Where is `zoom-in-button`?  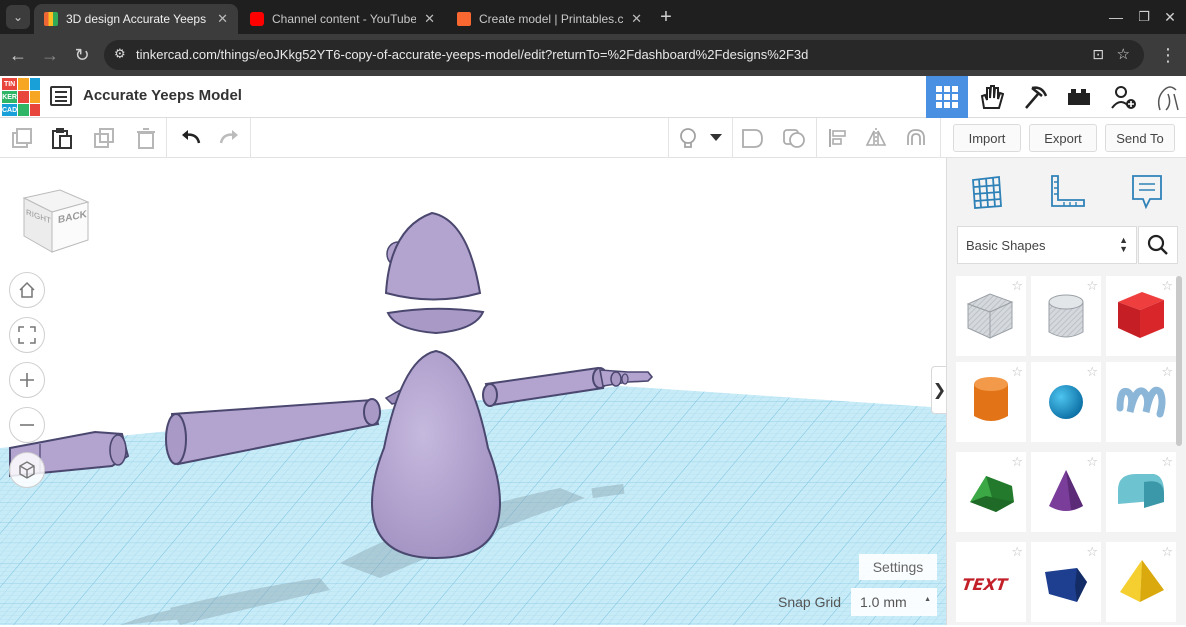
zoom-in-button is located at coordinates (27, 380).